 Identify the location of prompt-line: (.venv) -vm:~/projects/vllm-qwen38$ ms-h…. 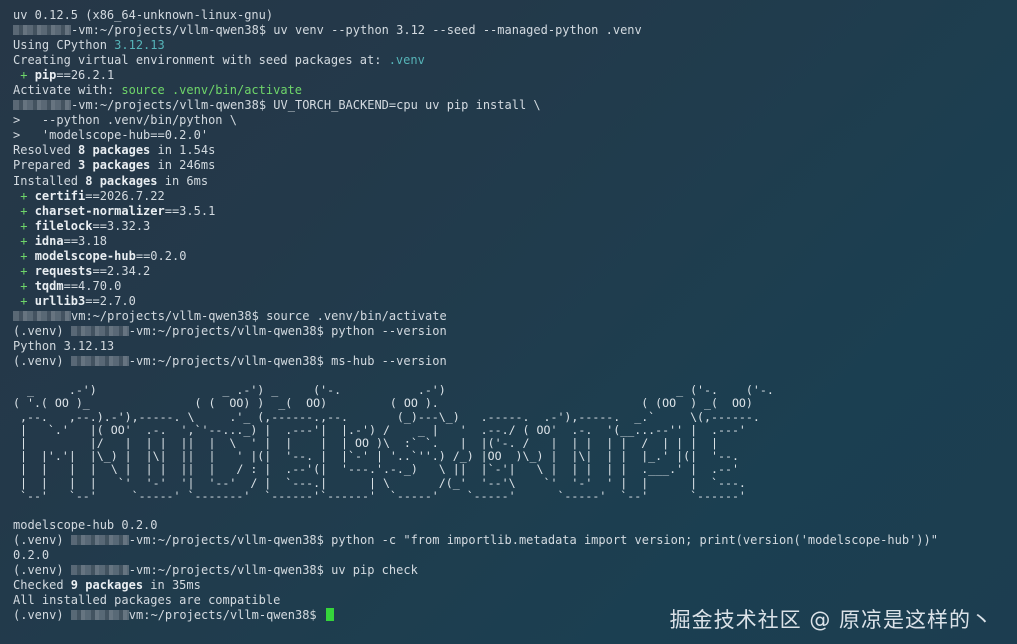
(230, 361).